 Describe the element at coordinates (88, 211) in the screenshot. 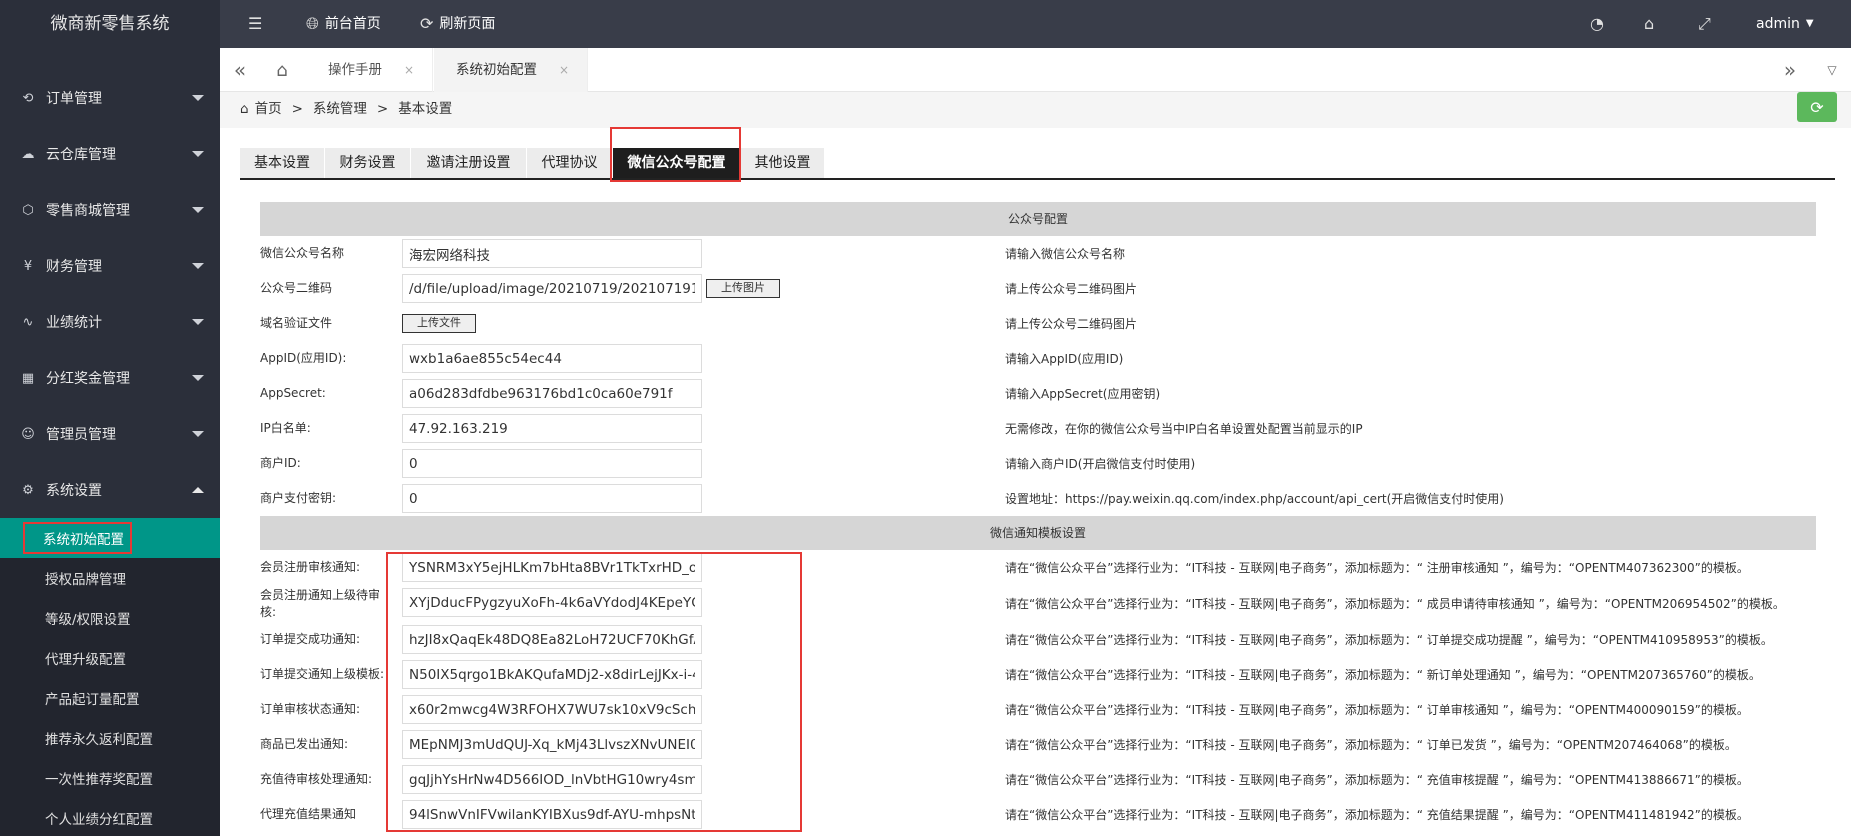

I see `menu-label: 零售商城管理` at that location.